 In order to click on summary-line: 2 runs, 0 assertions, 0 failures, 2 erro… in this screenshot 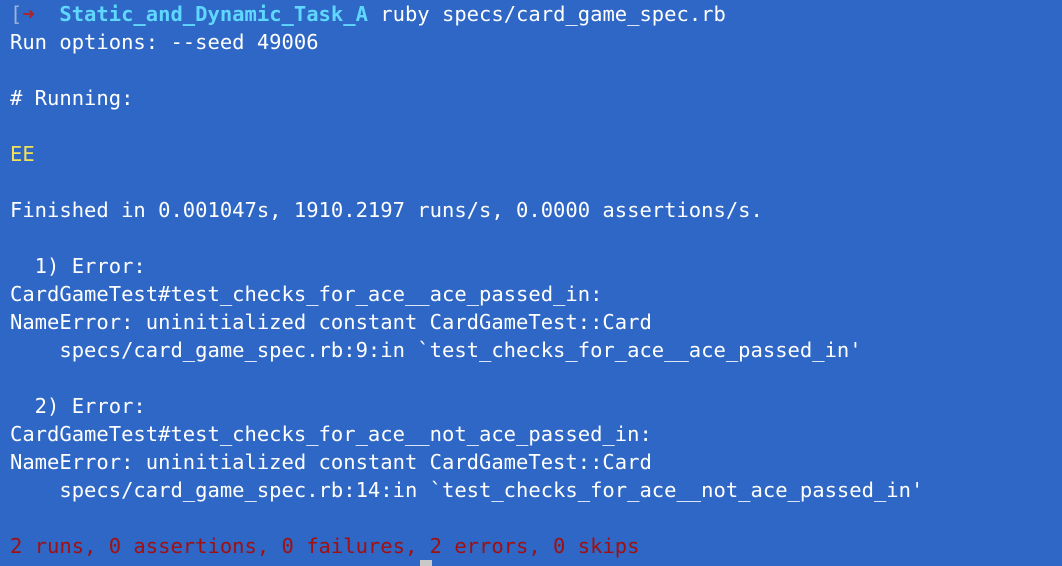, I will do `click(325, 546)`.